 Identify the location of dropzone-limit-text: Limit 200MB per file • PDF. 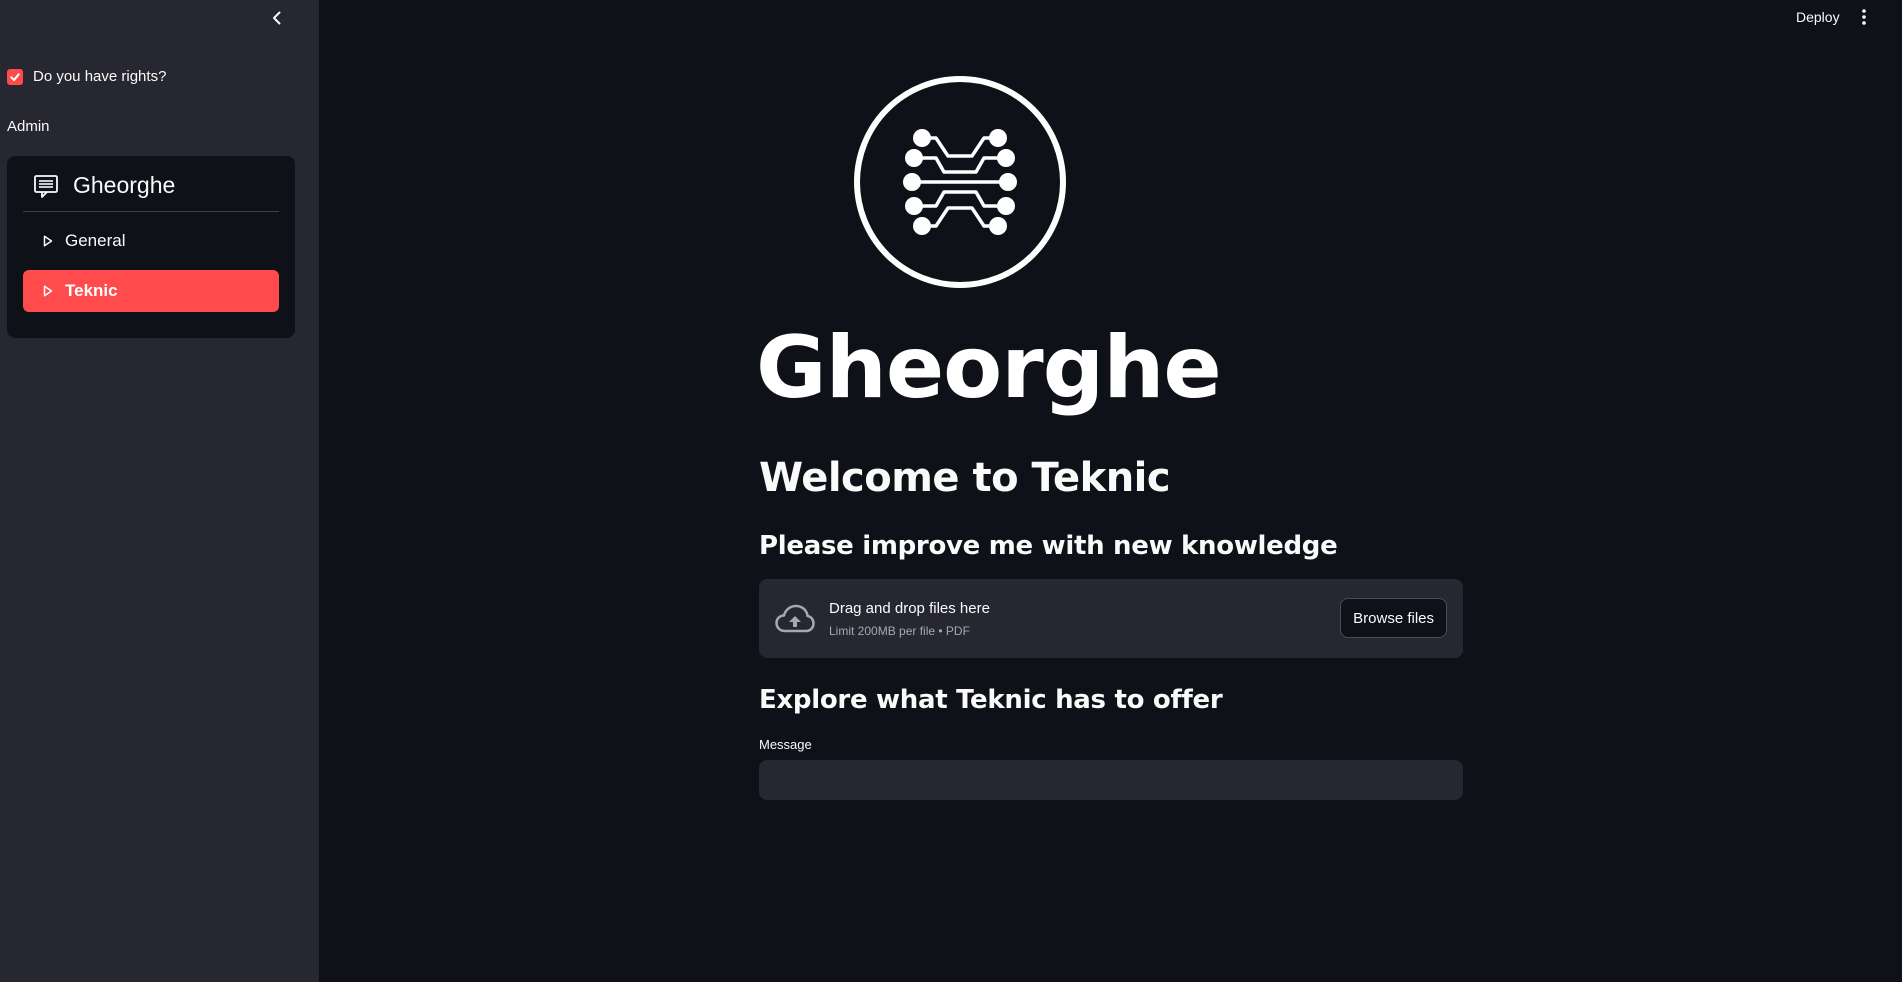
(899, 630).